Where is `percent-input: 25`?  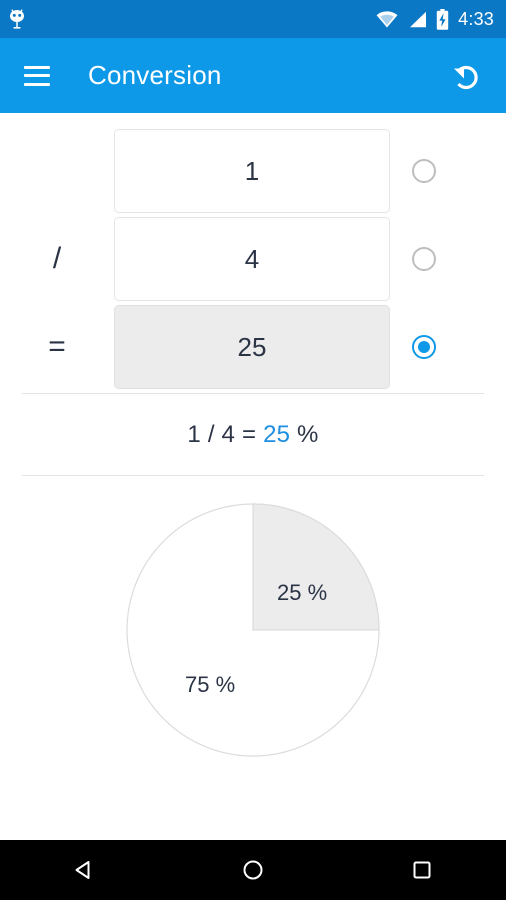 percent-input: 25 is located at coordinates (252, 347).